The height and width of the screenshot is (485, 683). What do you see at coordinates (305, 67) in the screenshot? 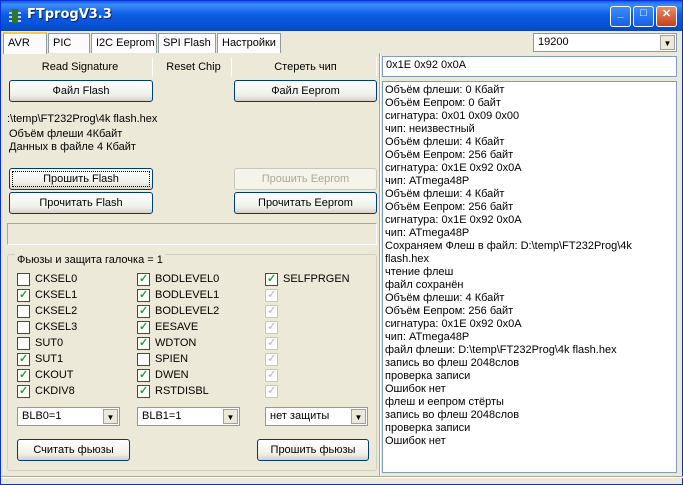
I see `erase-chip-button: Стереть чип` at bounding box center [305, 67].